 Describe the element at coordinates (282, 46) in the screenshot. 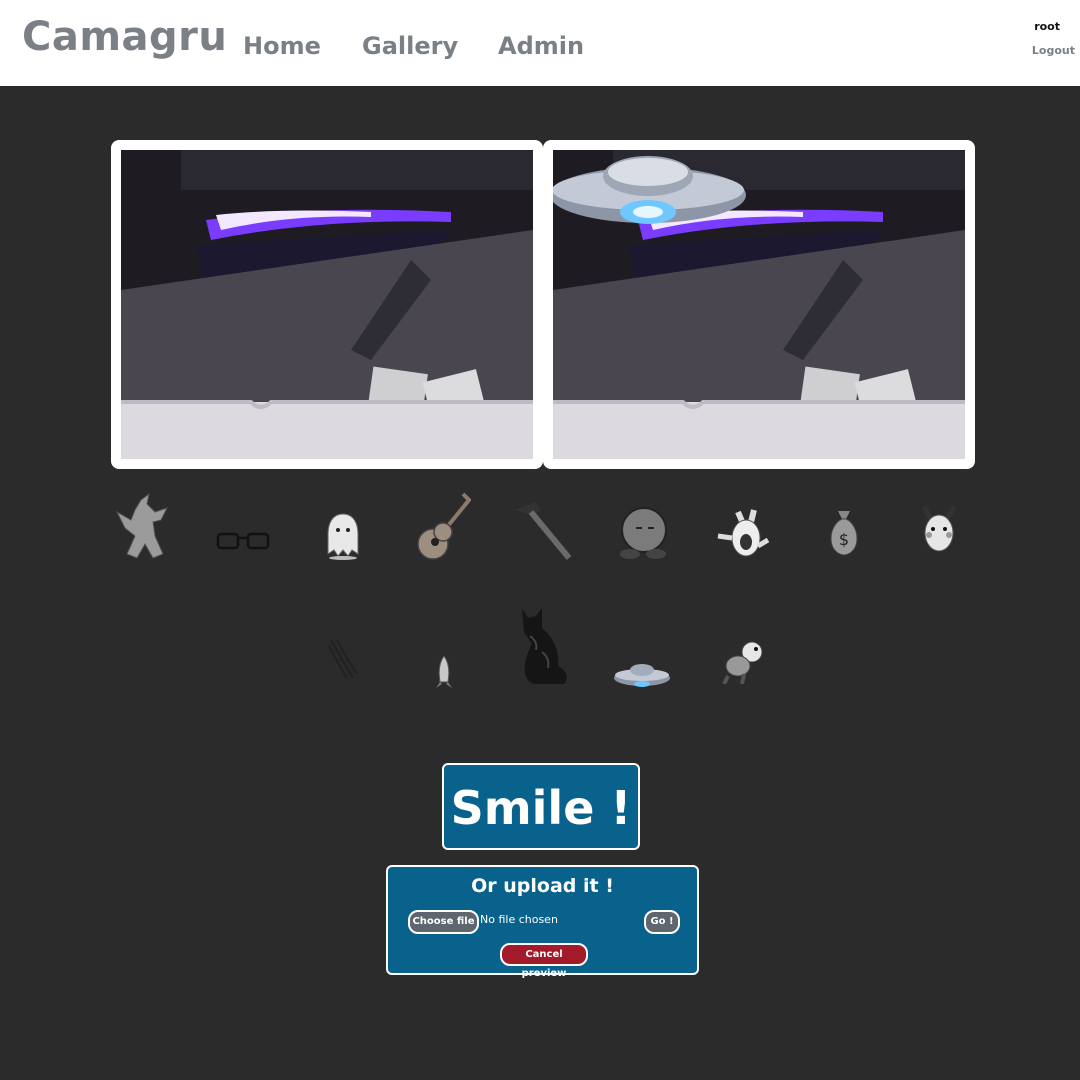

I see `nav-home: Home` at that location.